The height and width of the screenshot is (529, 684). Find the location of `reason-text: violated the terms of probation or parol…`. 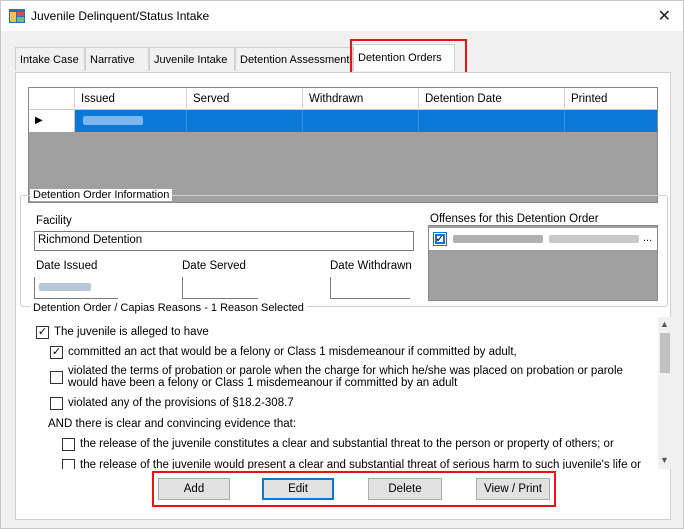

reason-text: violated the terms of probation or parol… is located at coordinates (345, 377).